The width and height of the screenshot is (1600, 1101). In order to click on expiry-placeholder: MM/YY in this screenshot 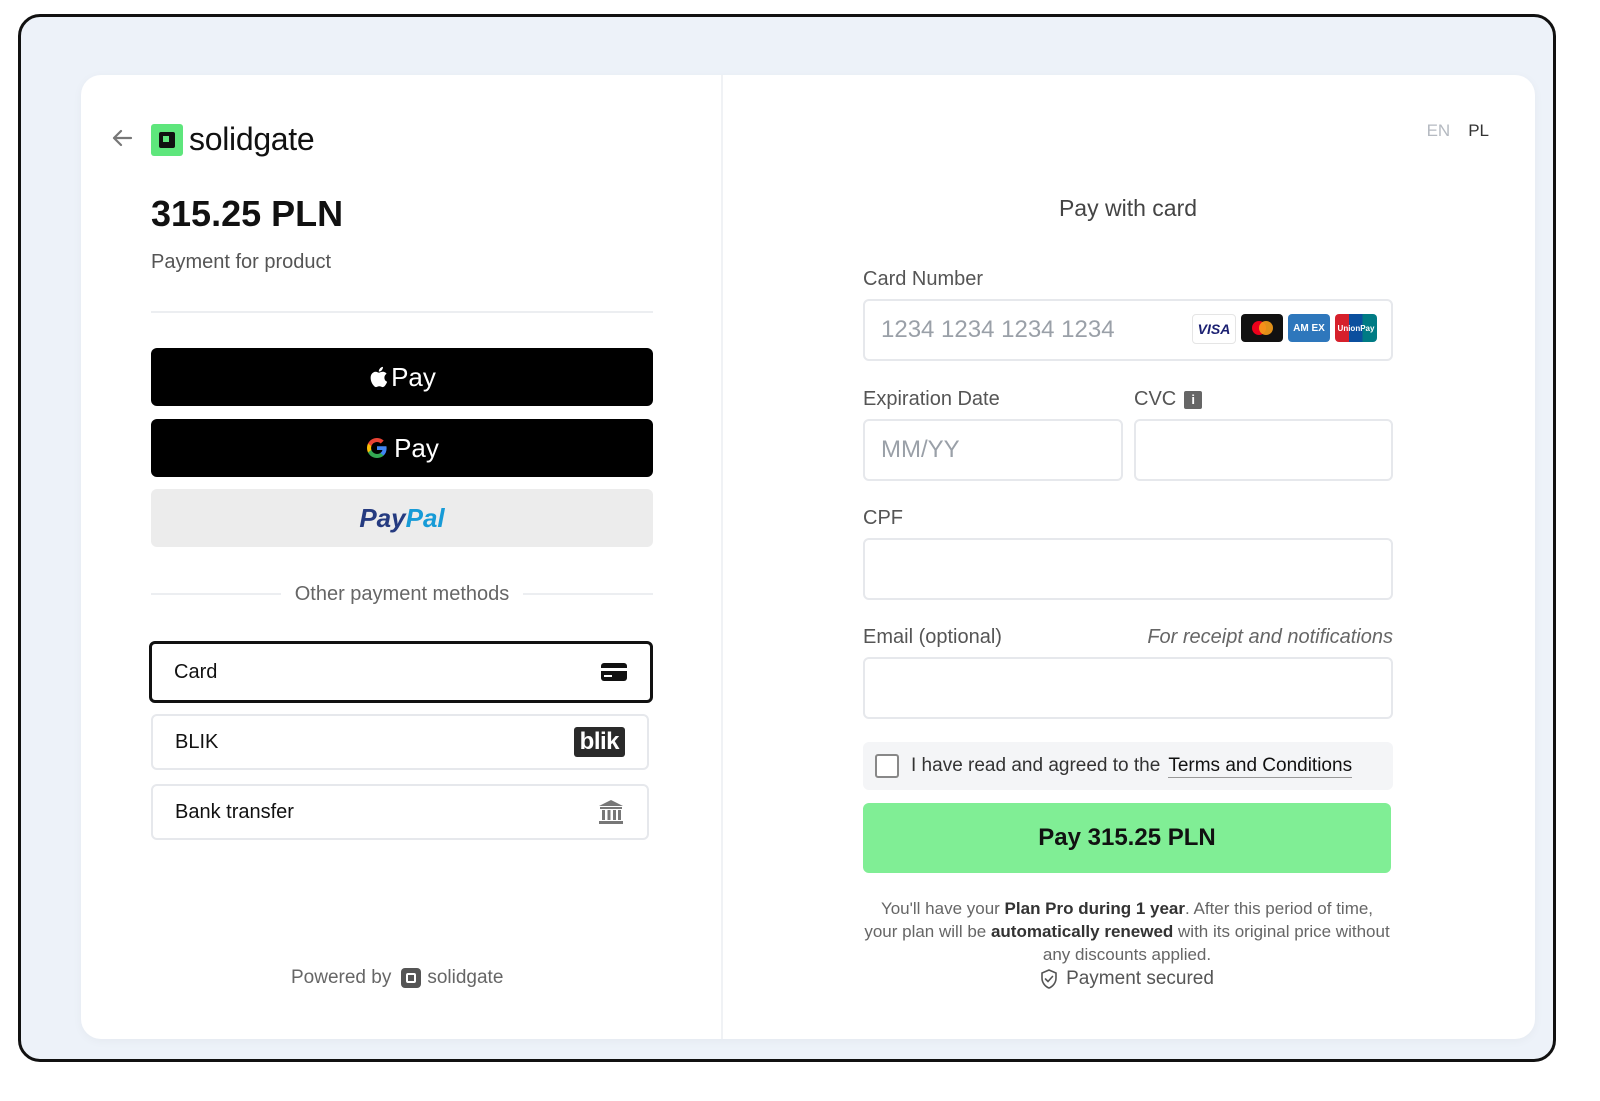, I will do `click(920, 449)`.